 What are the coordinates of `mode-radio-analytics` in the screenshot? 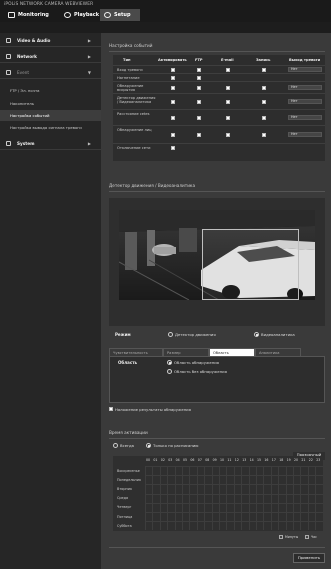 It's located at (256, 334).